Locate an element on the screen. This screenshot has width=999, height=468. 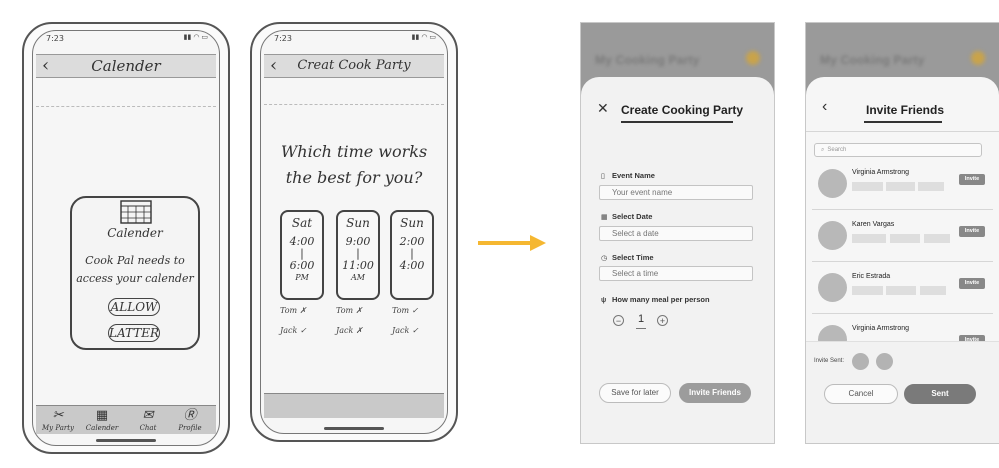
question-line2: the best for you? is located at coordinates (354, 177).